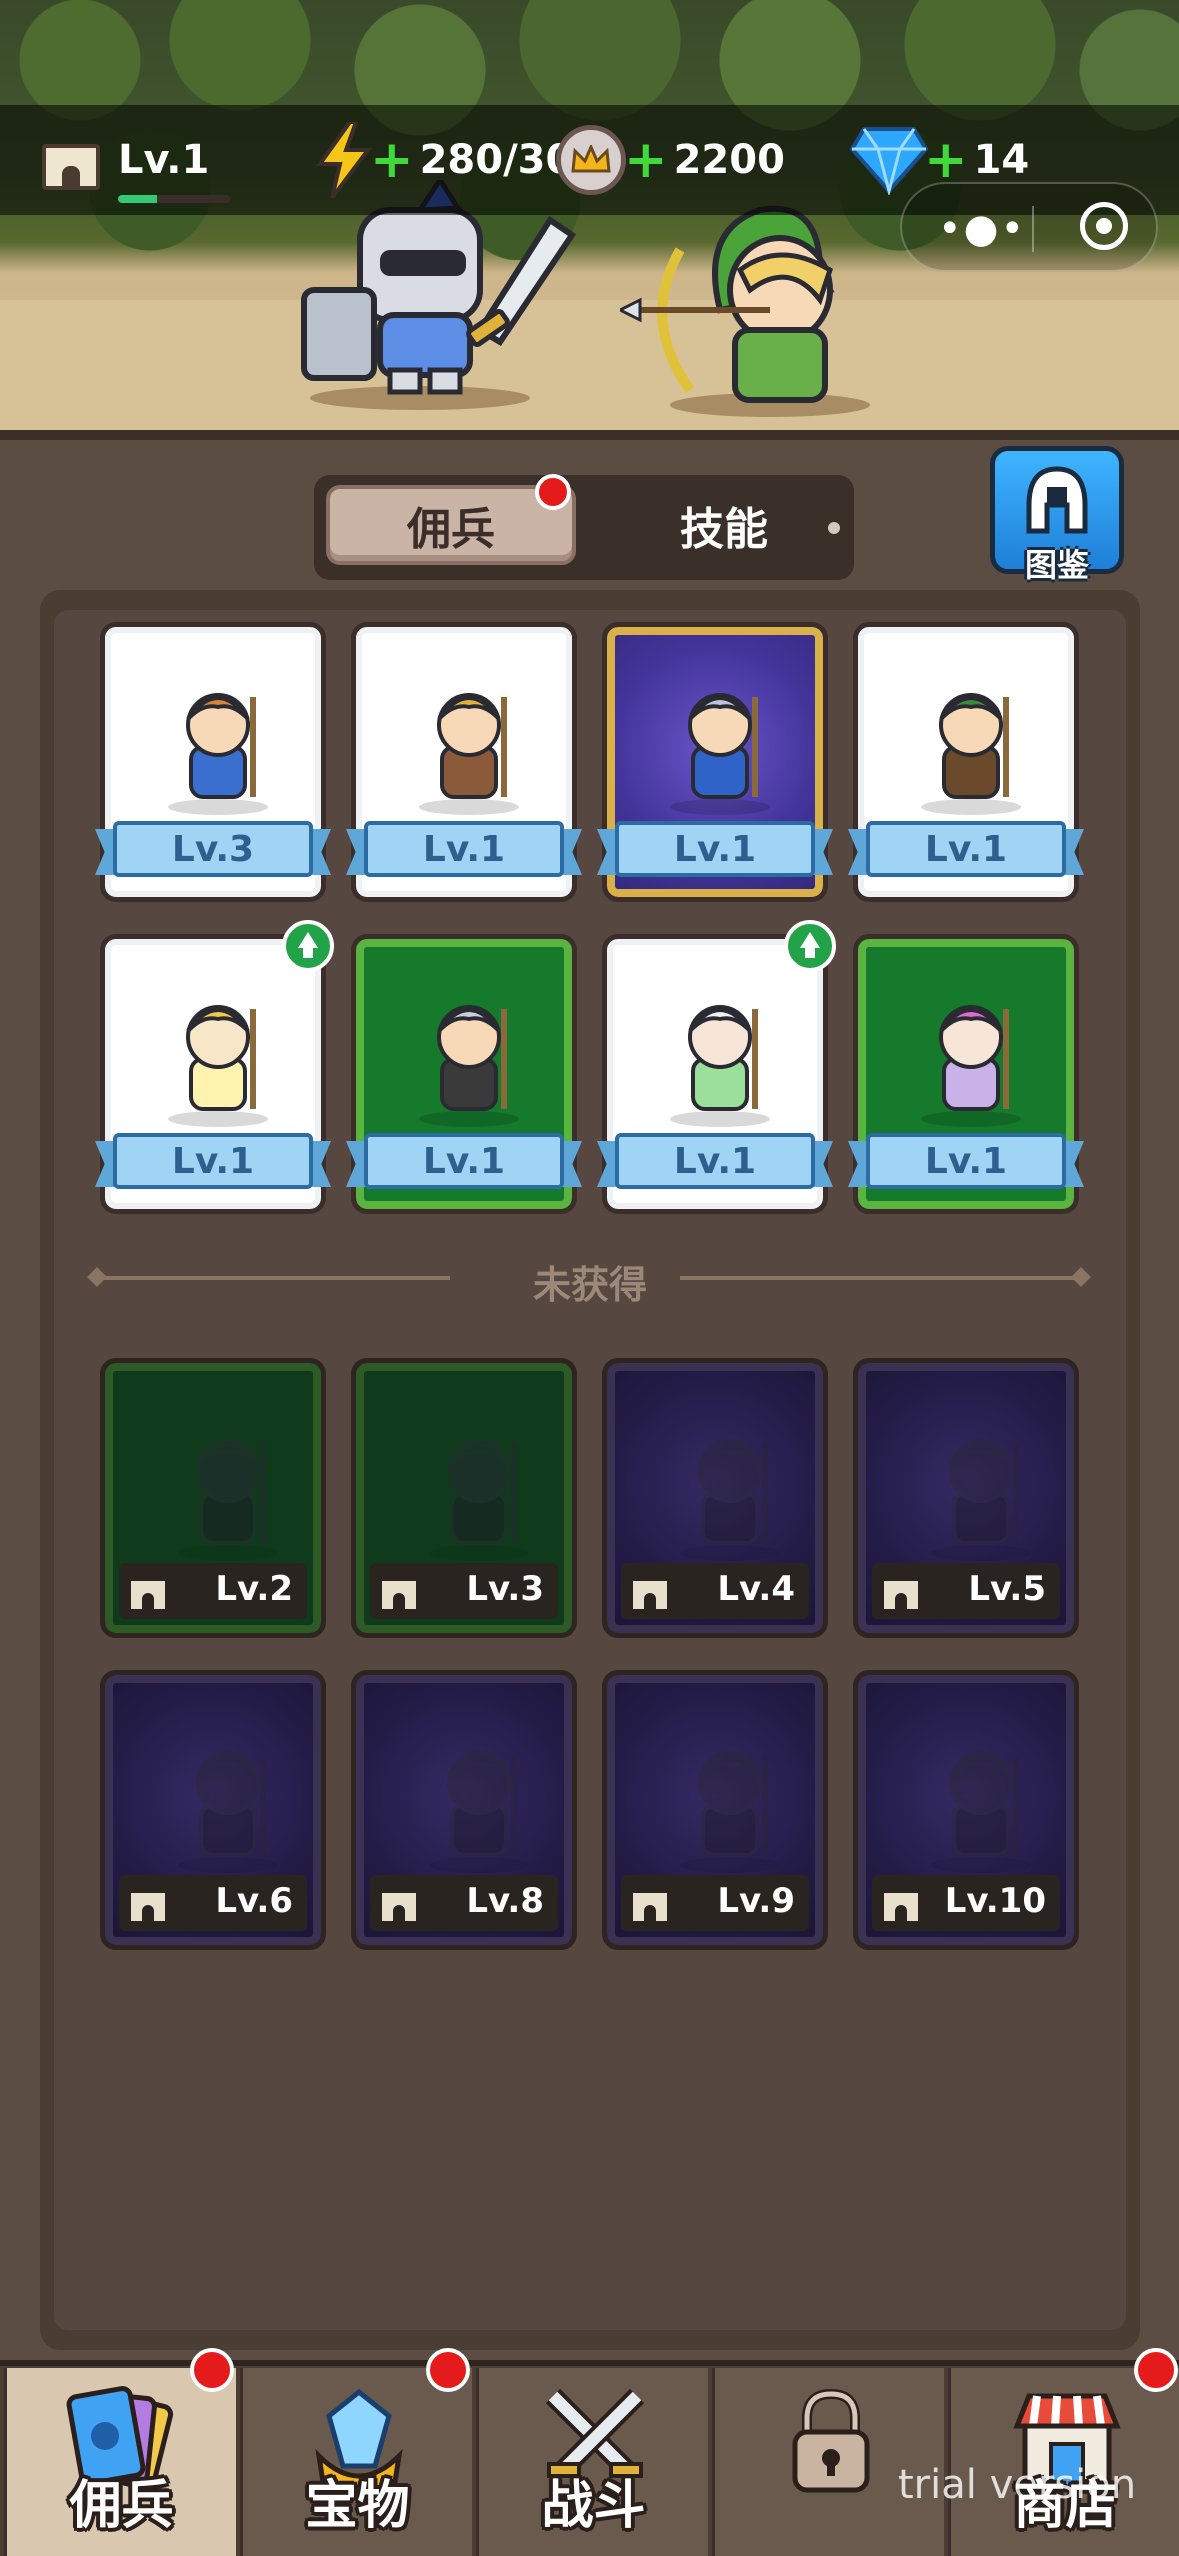 Image resolution: width=1179 pixels, height=2556 pixels. I want to click on nav-item-crystal: 宝物, so click(356, 2462).